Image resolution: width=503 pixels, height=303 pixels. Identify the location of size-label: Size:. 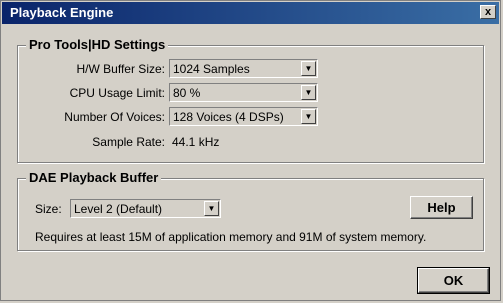
(48, 209).